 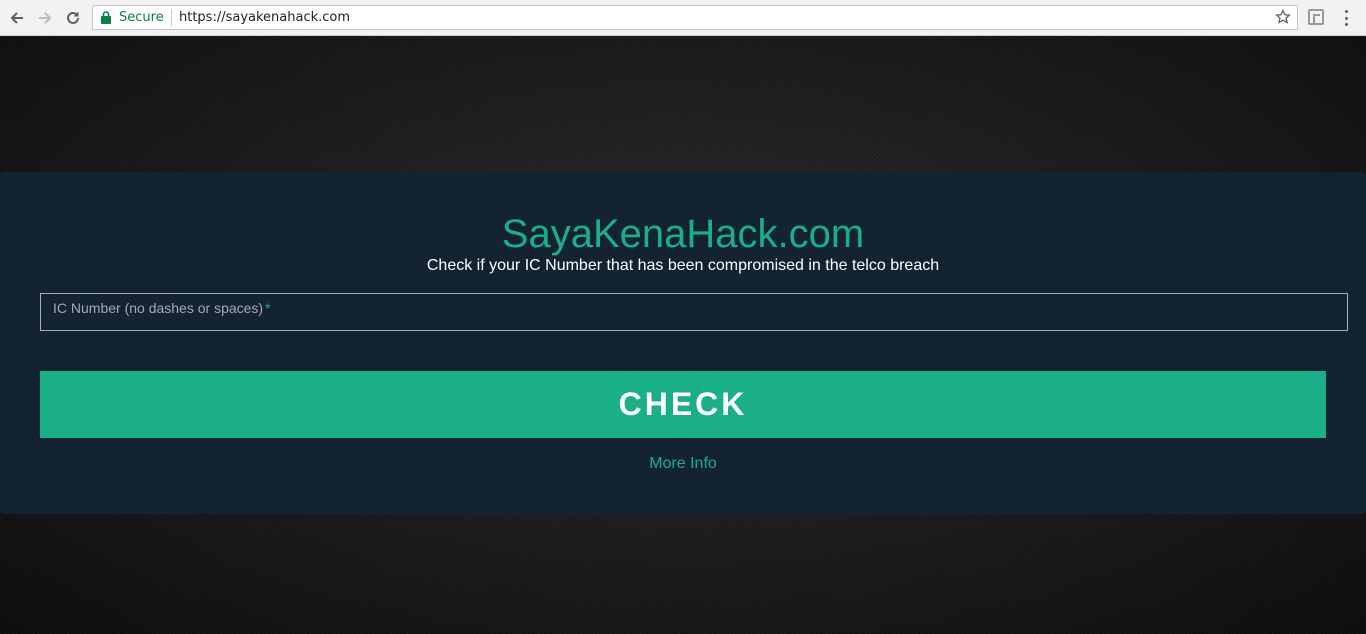 What do you see at coordinates (695, 17) in the screenshot?
I see `address-bar: Secure https://sayakenahack.com` at bounding box center [695, 17].